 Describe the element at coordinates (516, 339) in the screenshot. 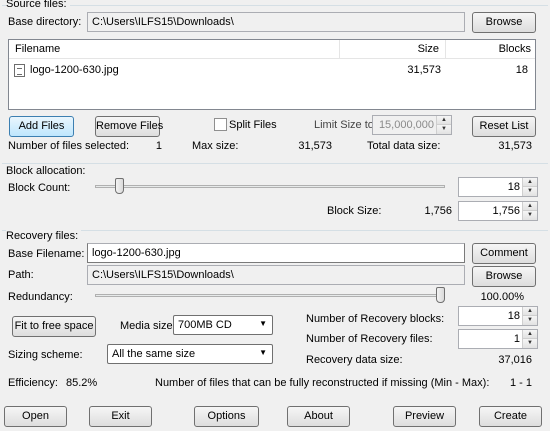

I see `recovery-files-value: 1` at that location.